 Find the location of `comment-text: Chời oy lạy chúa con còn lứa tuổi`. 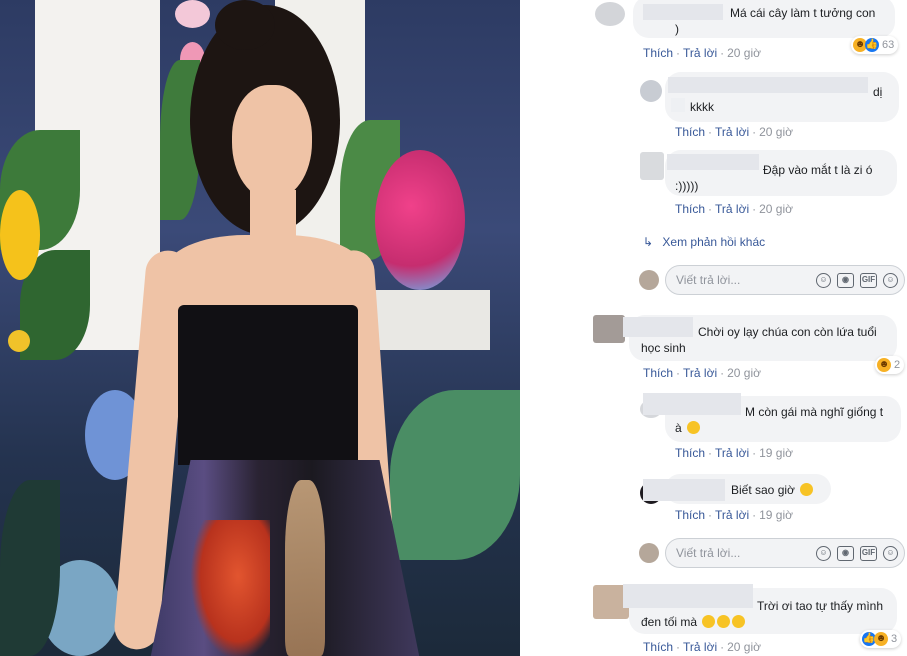

comment-text: Chời oy lạy chúa con còn lứa tuổi is located at coordinates (787, 332).